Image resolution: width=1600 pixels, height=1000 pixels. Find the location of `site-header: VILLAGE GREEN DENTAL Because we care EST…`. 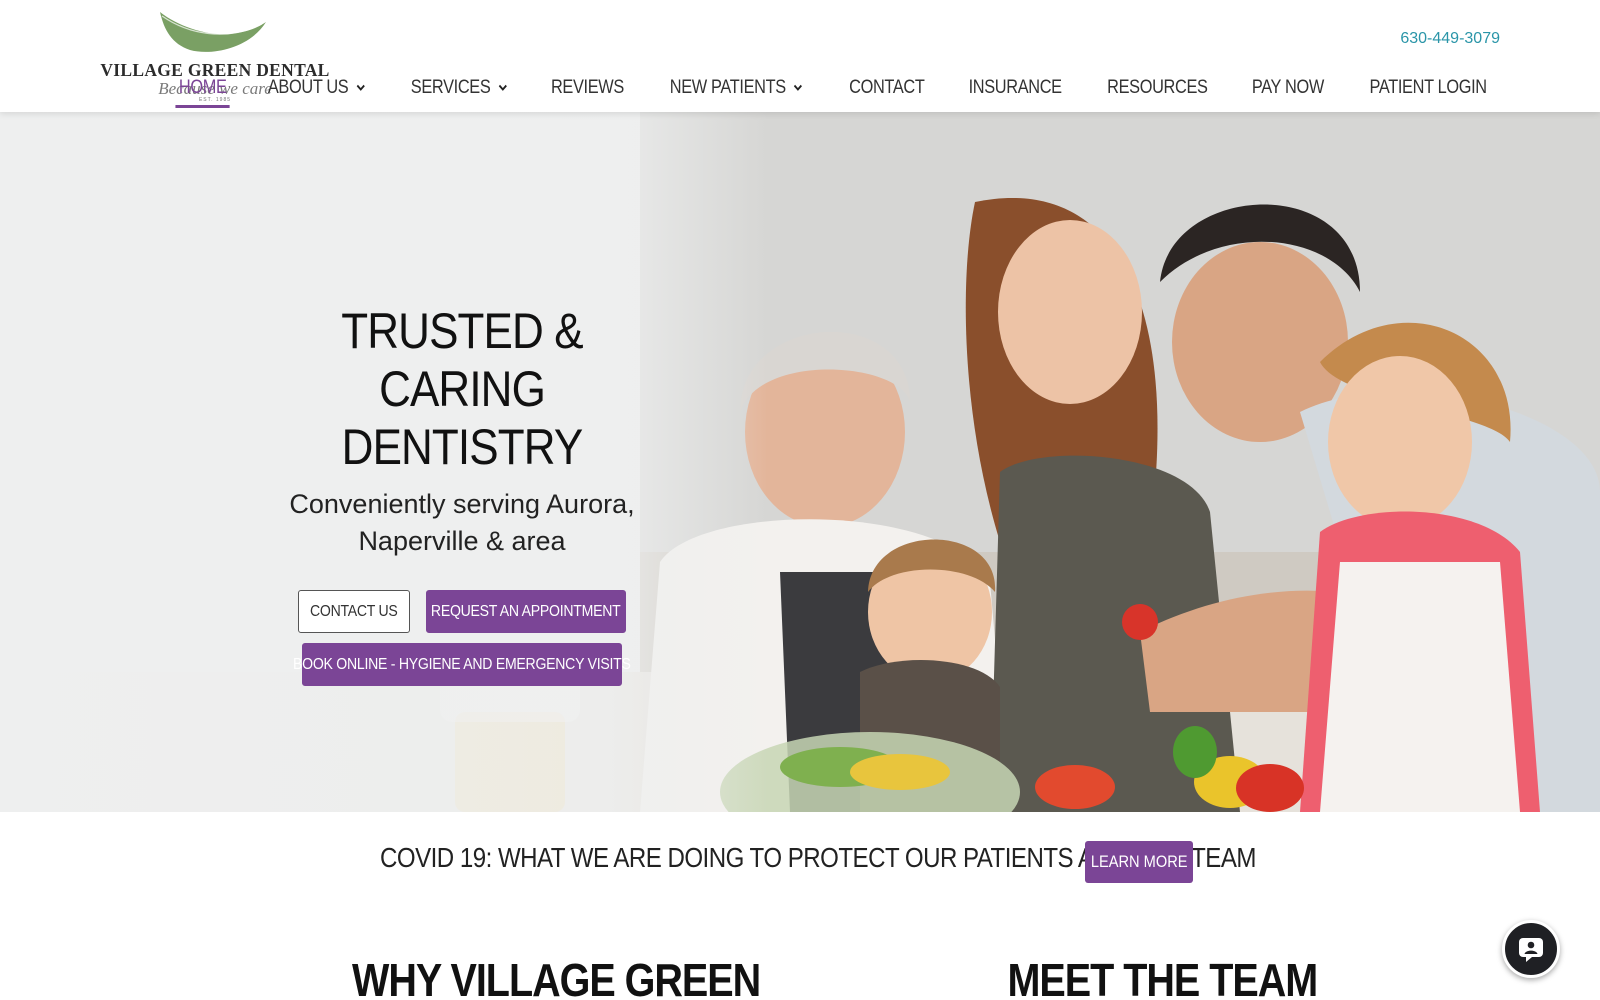

site-header: VILLAGE GREEN DENTAL Because we care EST… is located at coordinates (800, 56).